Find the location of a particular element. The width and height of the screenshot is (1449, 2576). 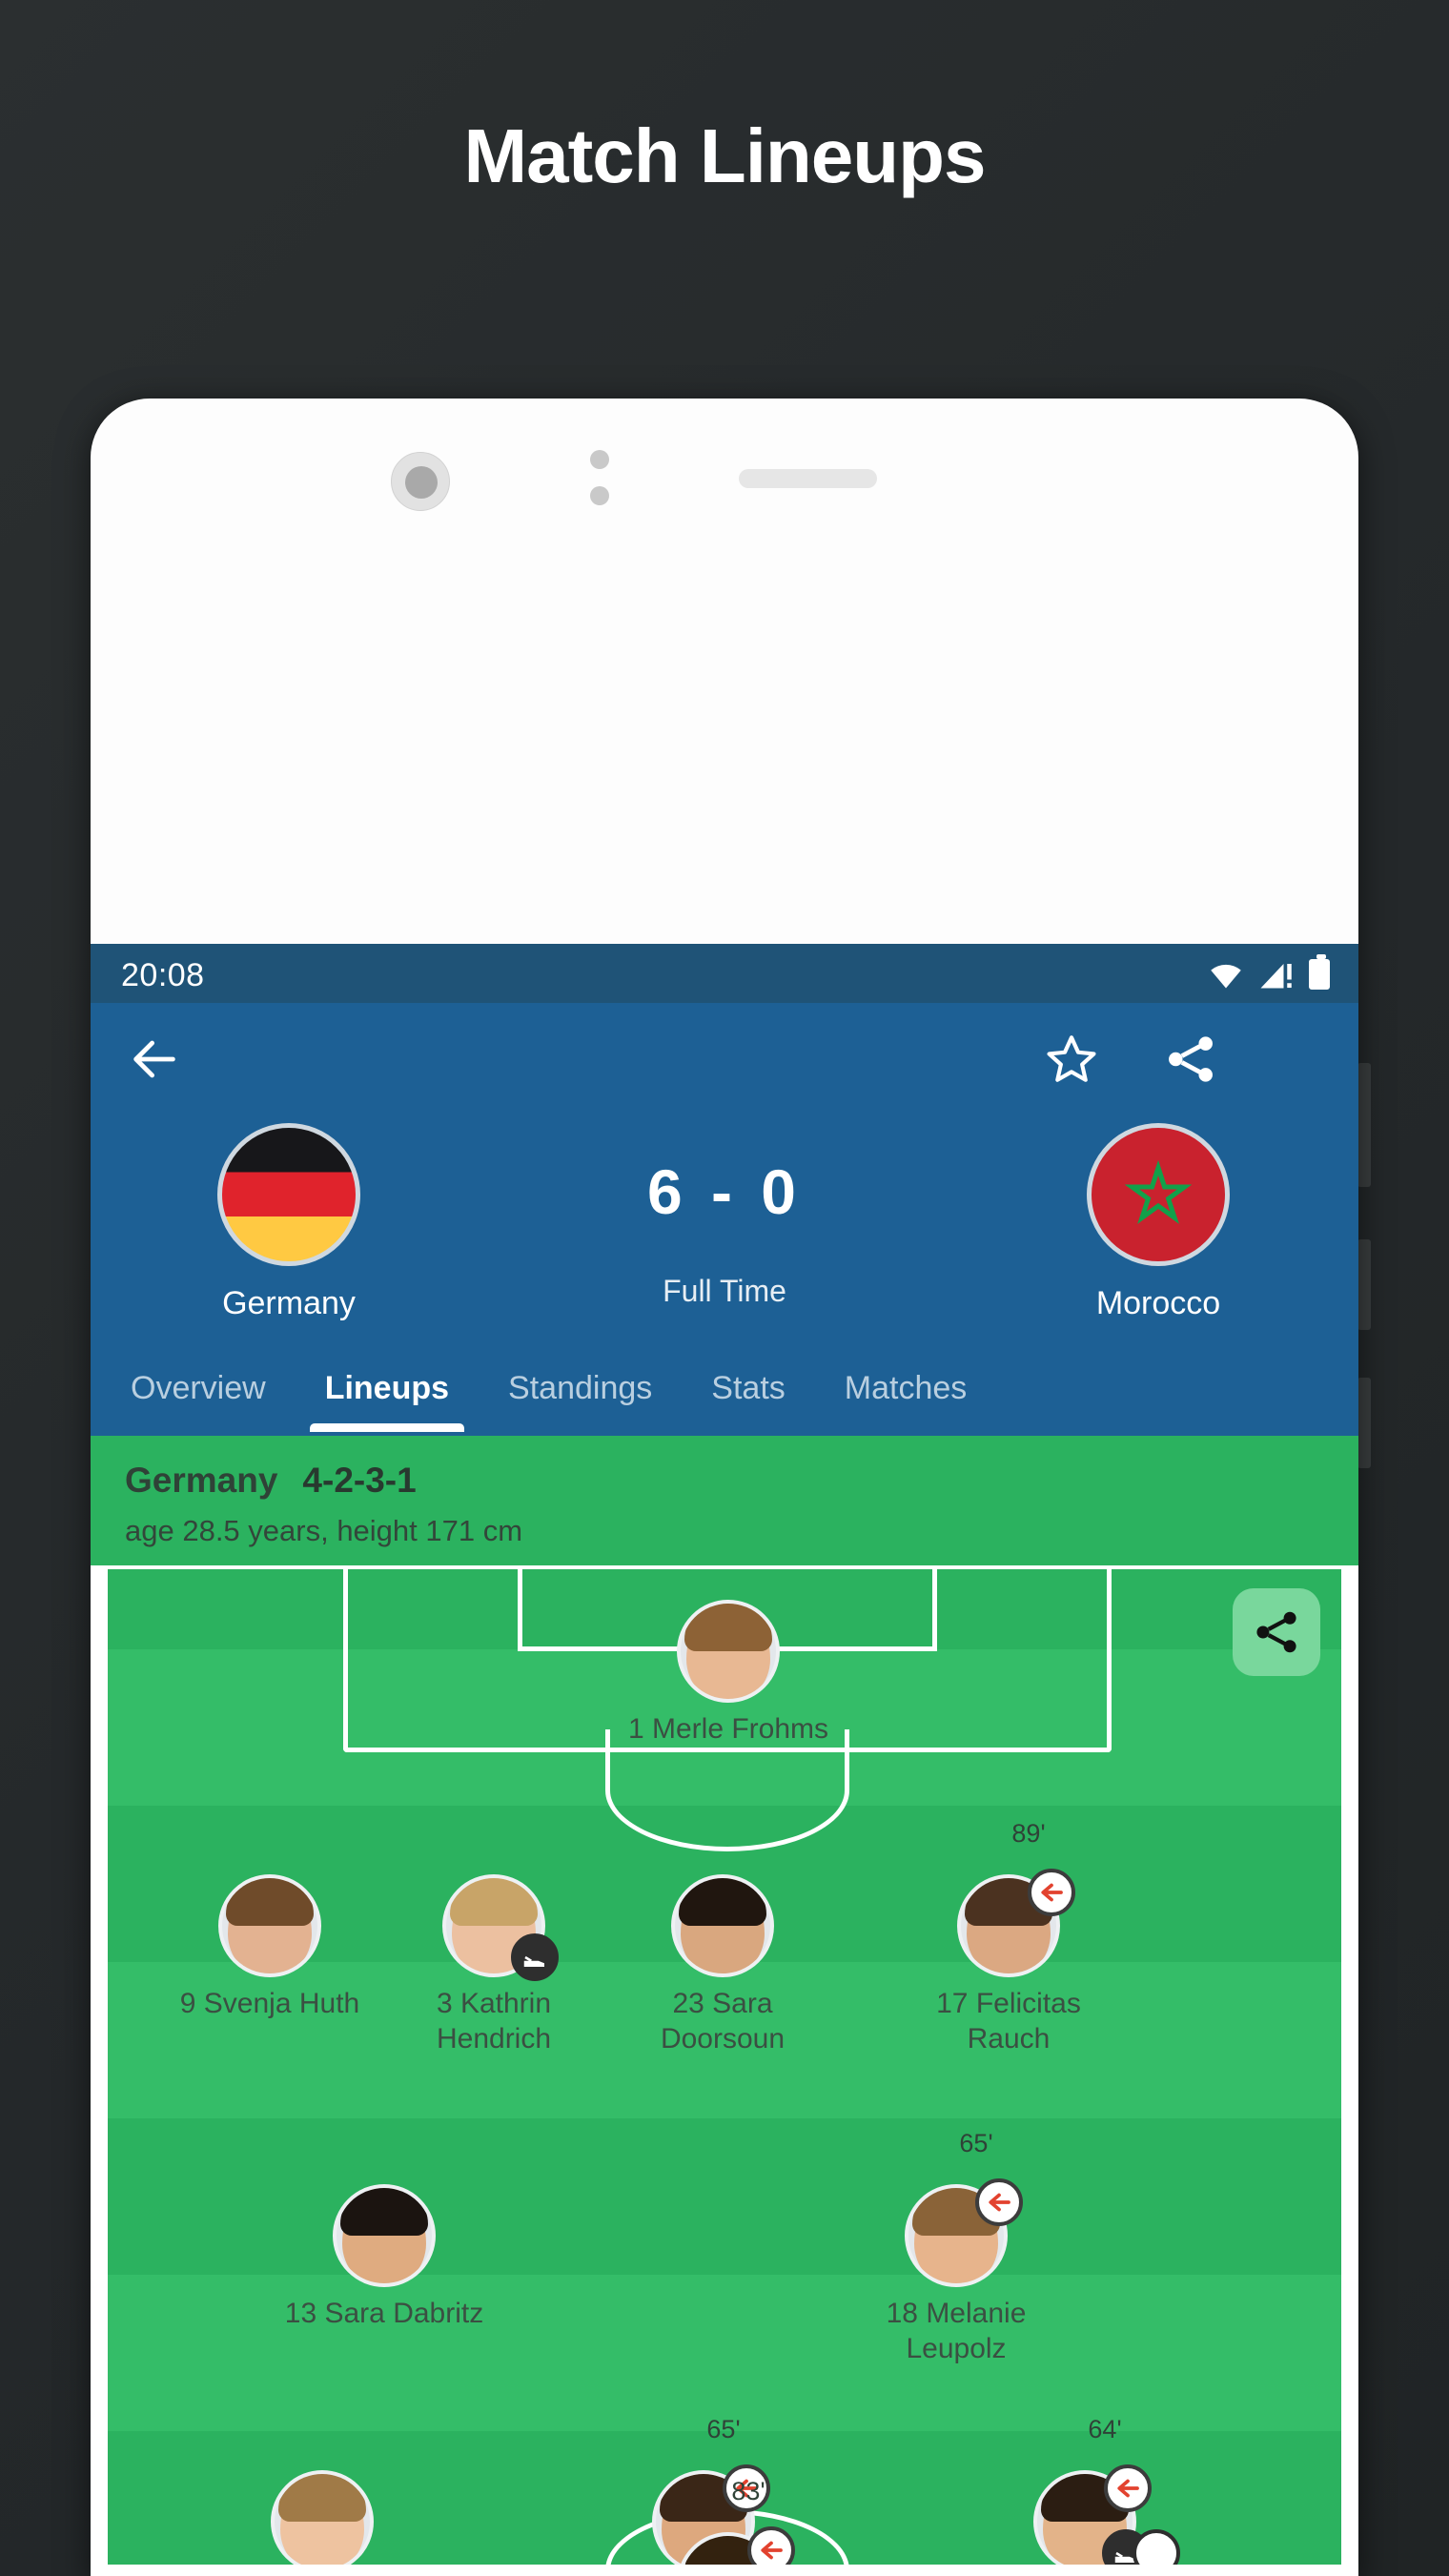

back-arrow-icon is located at coordinates (154, 1059).